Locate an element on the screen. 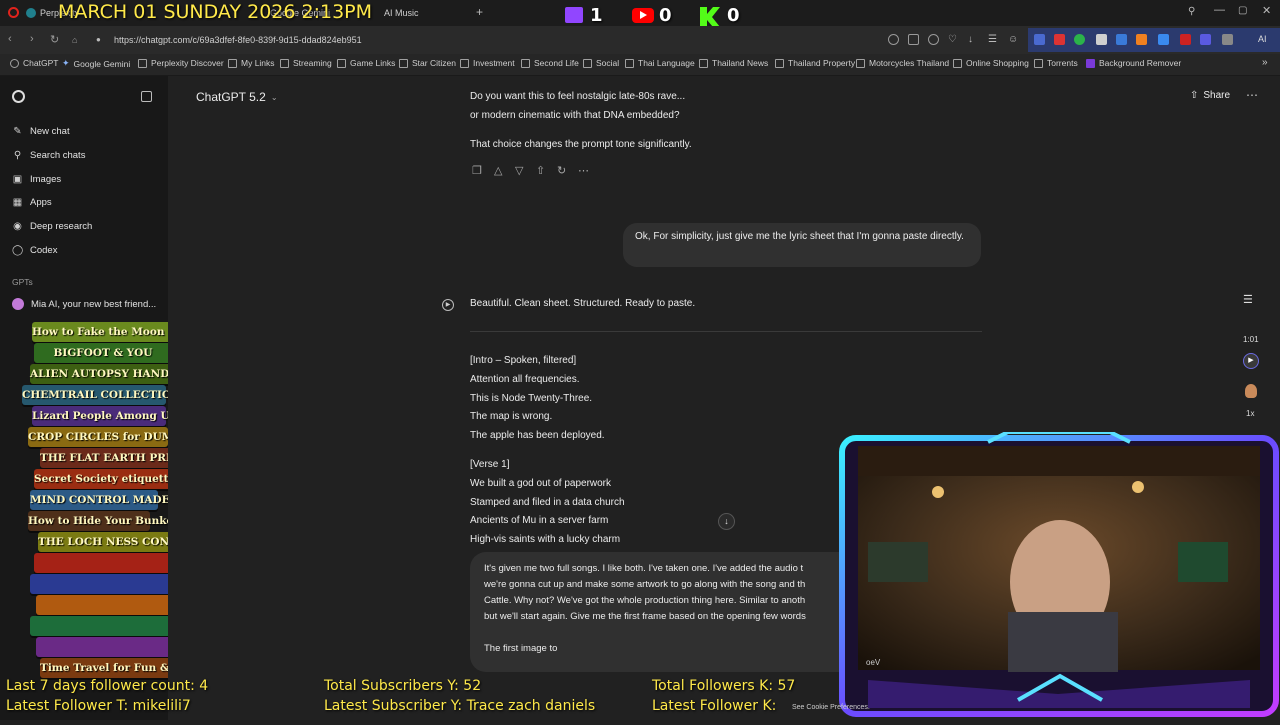 The image size is (1280, 725). play-audio-icon: ▶ is located at coordinates (448, 305).